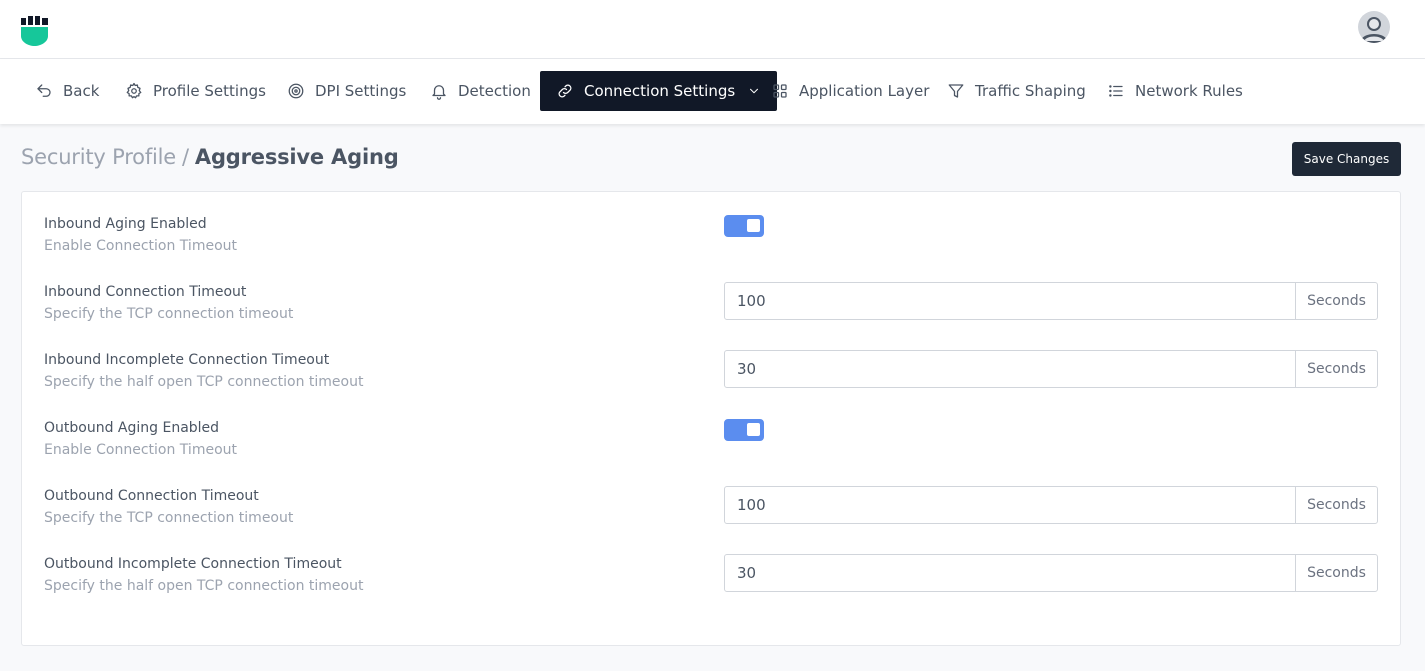  I want to click on bell-icon, so click(439, 92).